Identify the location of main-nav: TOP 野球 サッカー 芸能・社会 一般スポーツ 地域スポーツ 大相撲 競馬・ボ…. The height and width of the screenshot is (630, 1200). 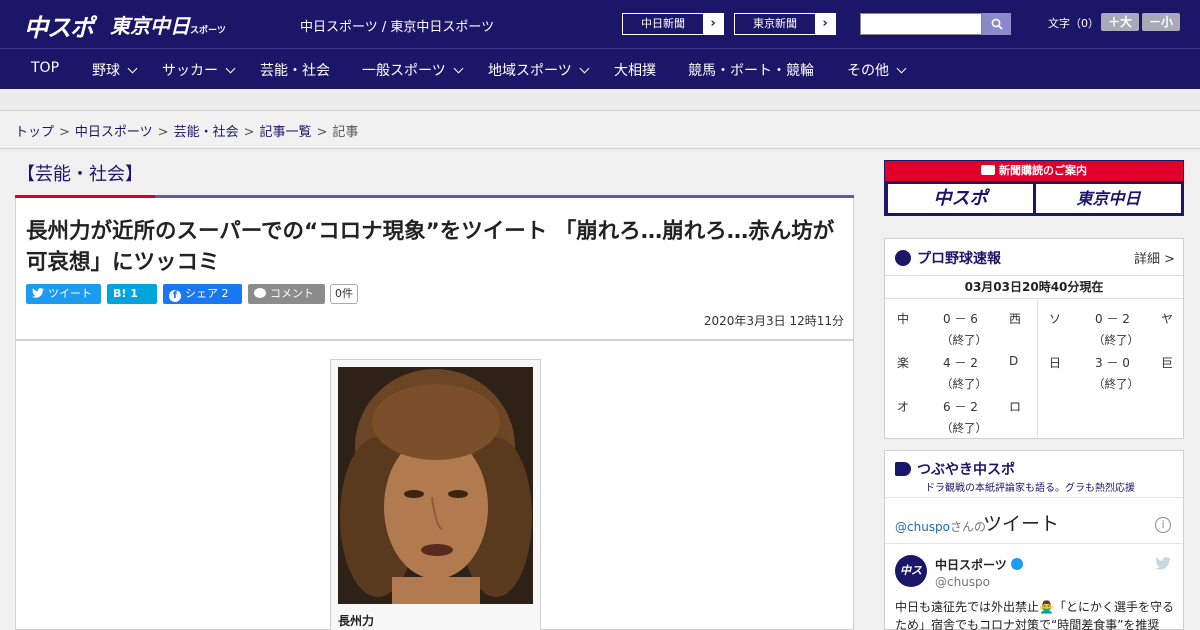
(600, 68).